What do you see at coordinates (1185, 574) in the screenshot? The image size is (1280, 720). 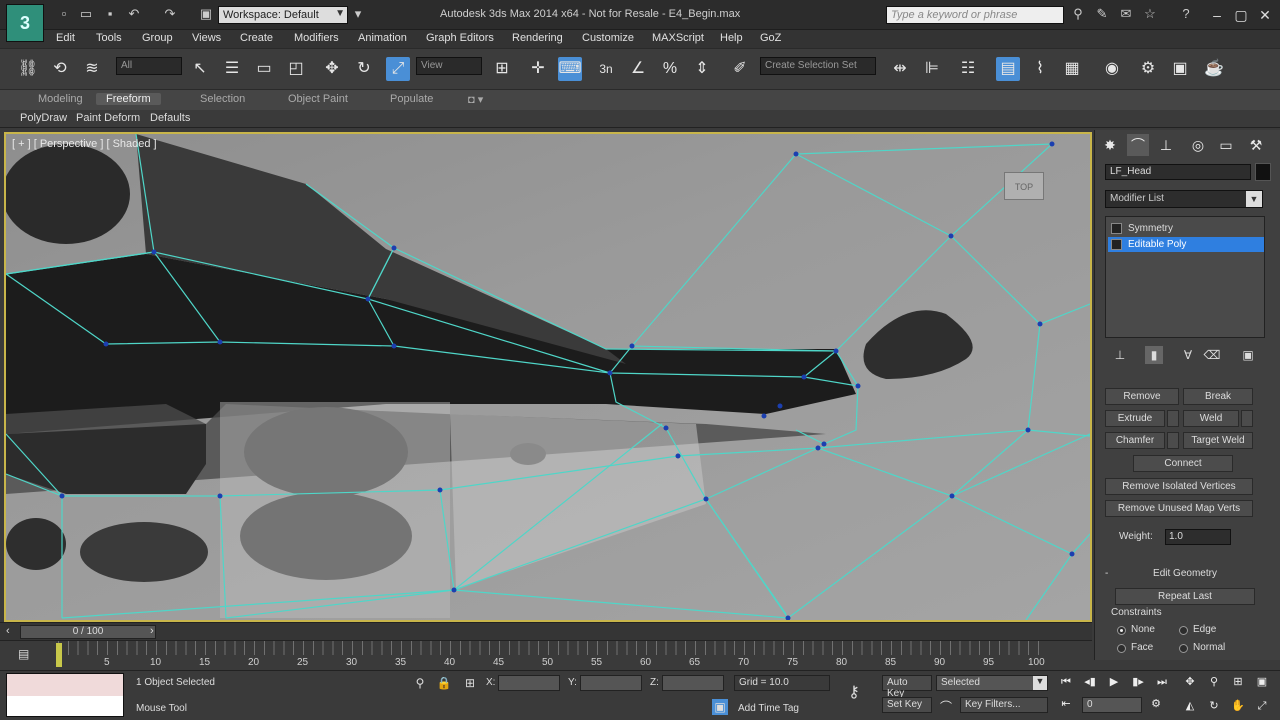 I see `edit-geometry-rollout: Edit Geometry` at bounding box center [1185, 574].